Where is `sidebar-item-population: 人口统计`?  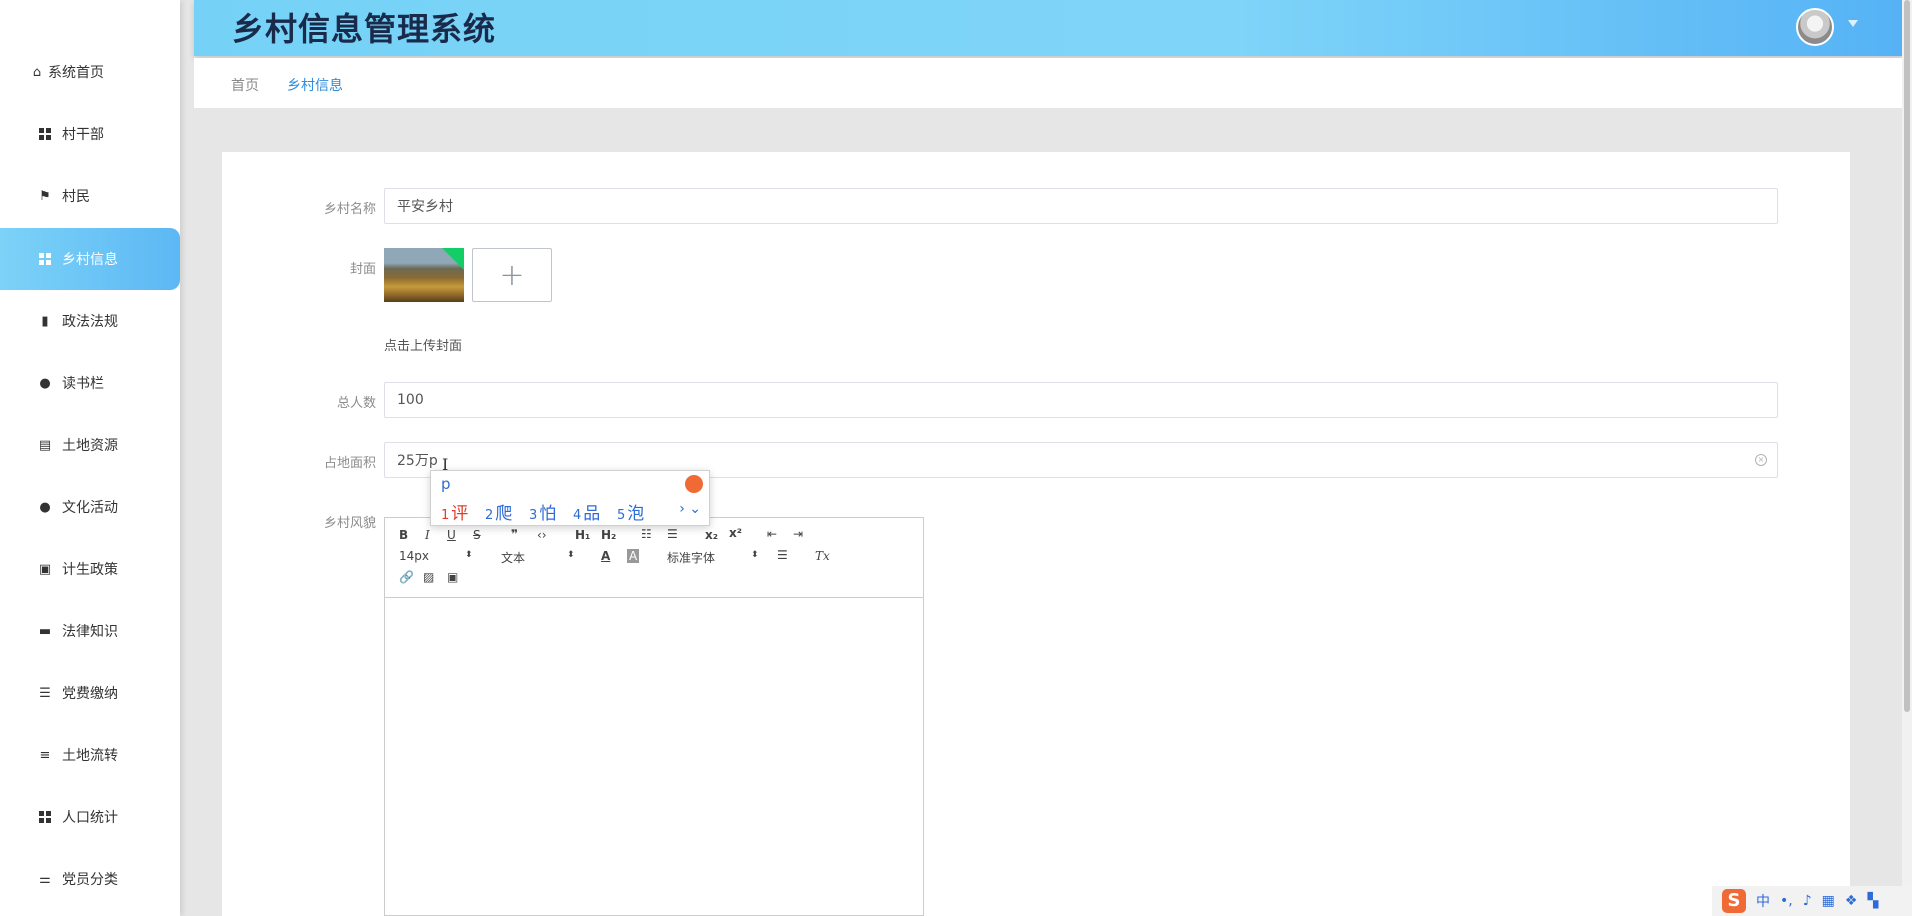 sidebar-item-population: 人口统计 is located at coordinates (90, 817).